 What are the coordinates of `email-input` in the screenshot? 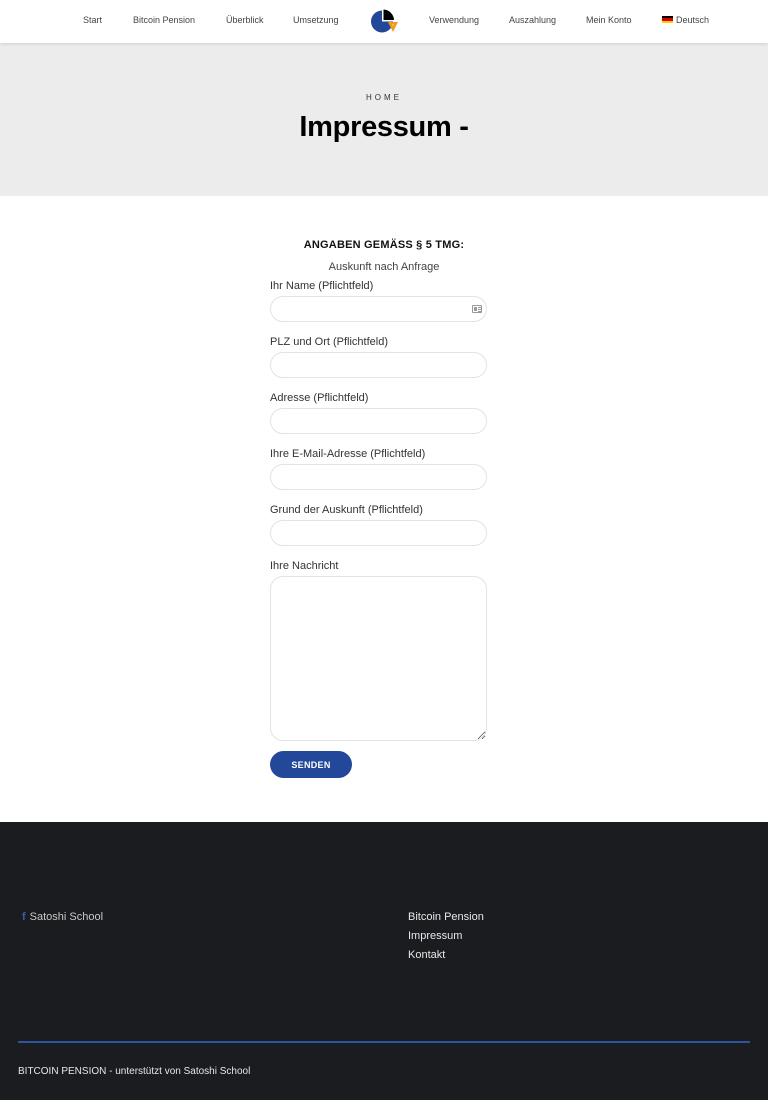 It's located at (378, 477).